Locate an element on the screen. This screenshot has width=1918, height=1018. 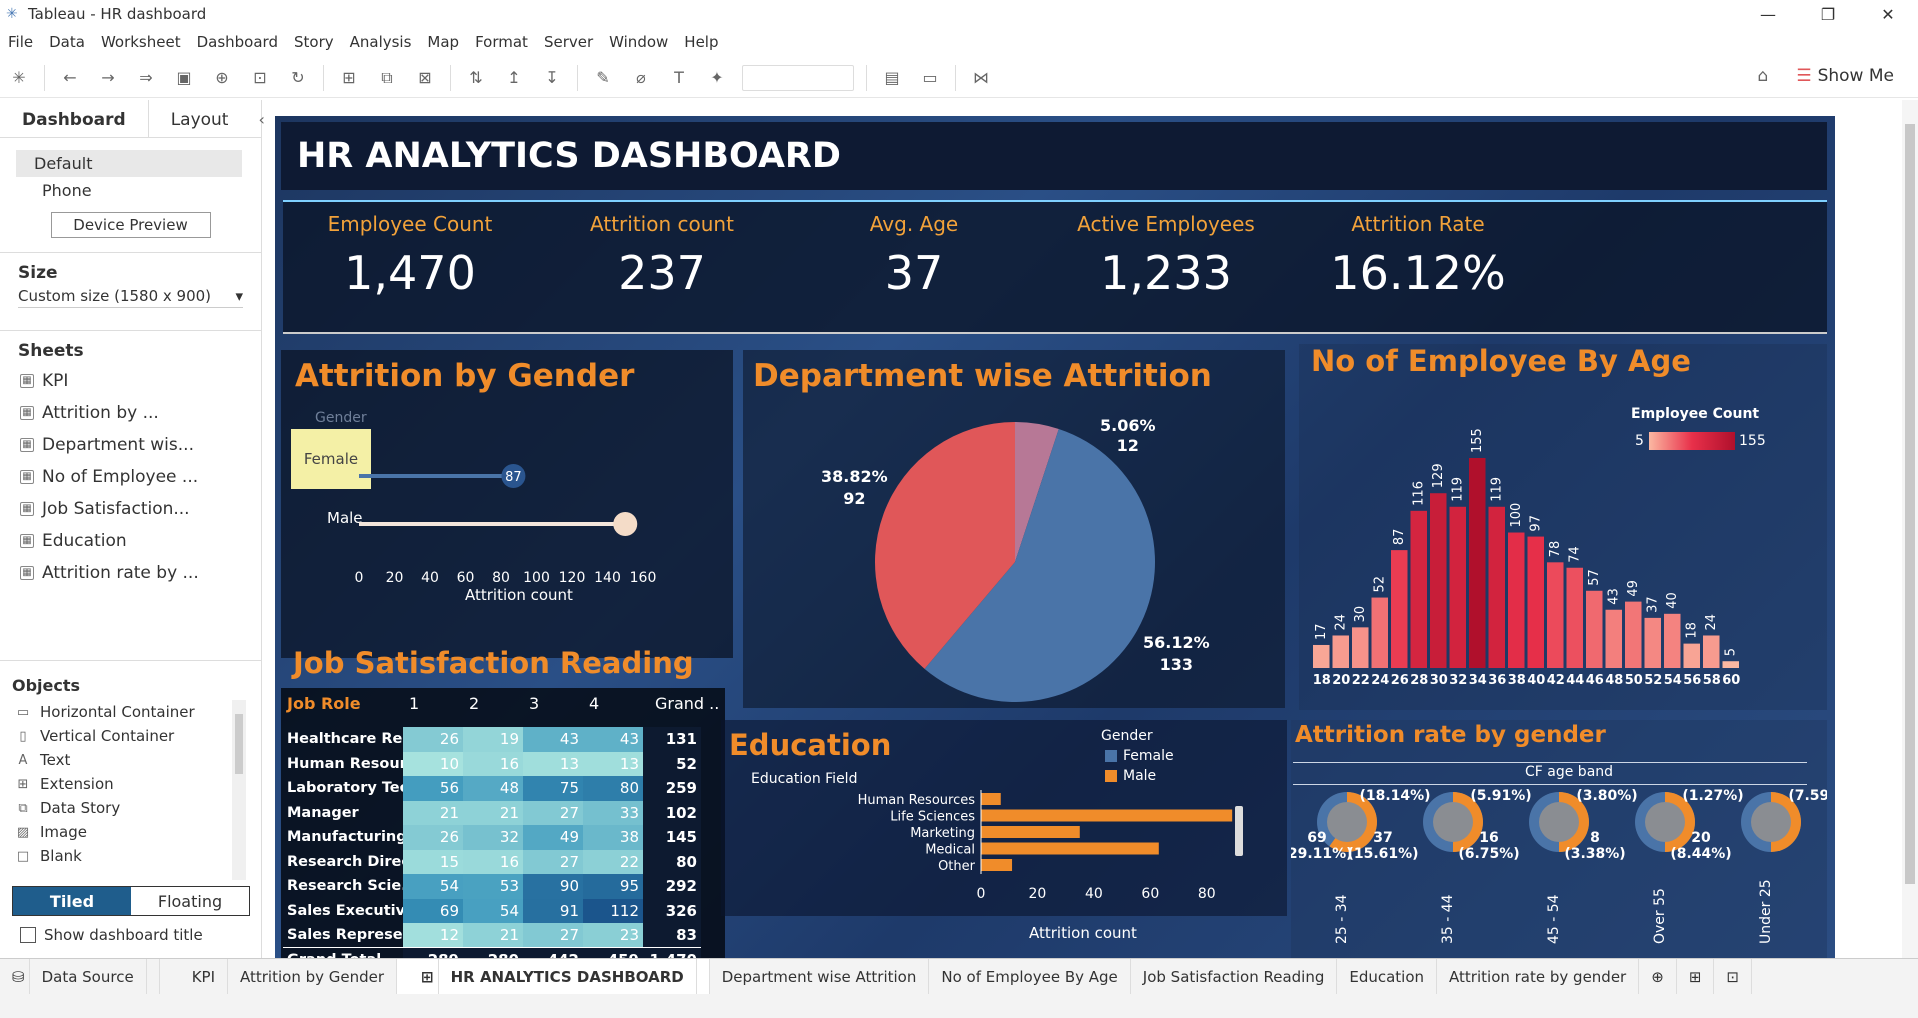
menu-data: Data is located at coordinates (67, 42).